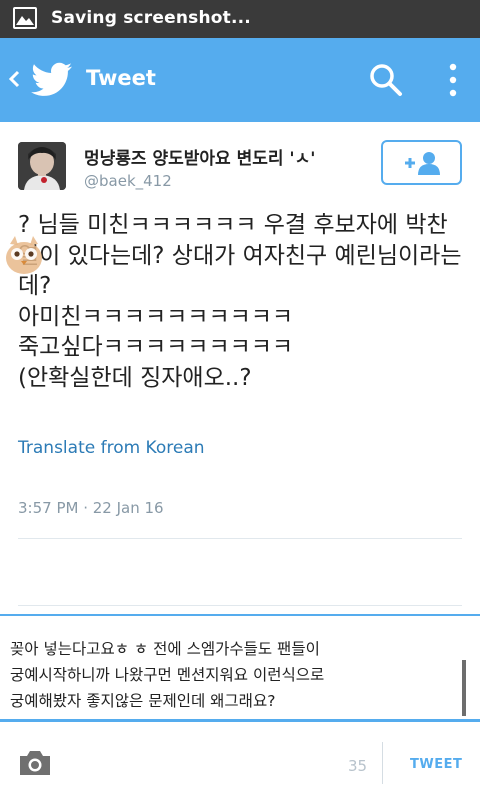 This screenshot has width=480, height=800. Describe the element at coordinates (111, 448) in the screenshot. I see `translate-link: Translate from Korean` at that location.